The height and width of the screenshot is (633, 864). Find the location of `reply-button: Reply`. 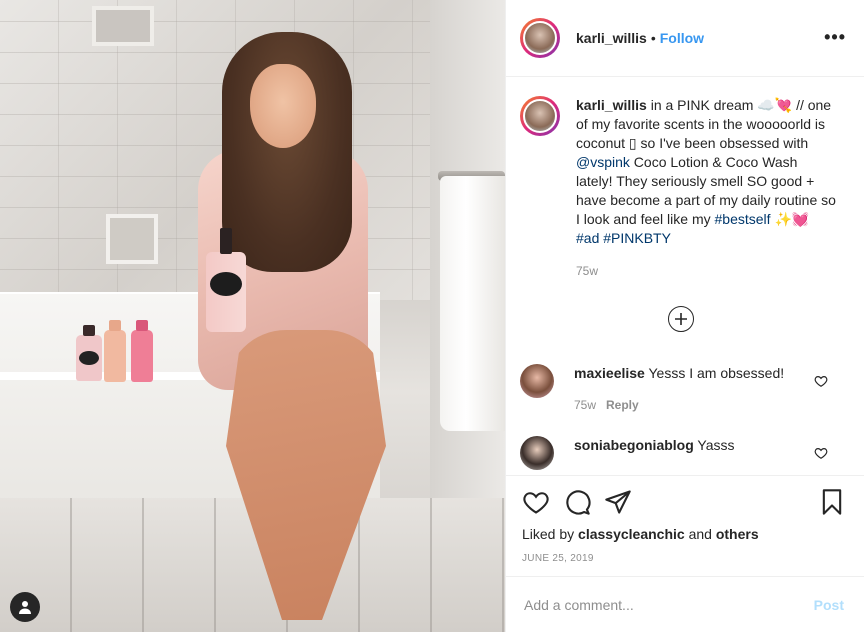

reply-button: Reply is located at coordinates (622, 405).